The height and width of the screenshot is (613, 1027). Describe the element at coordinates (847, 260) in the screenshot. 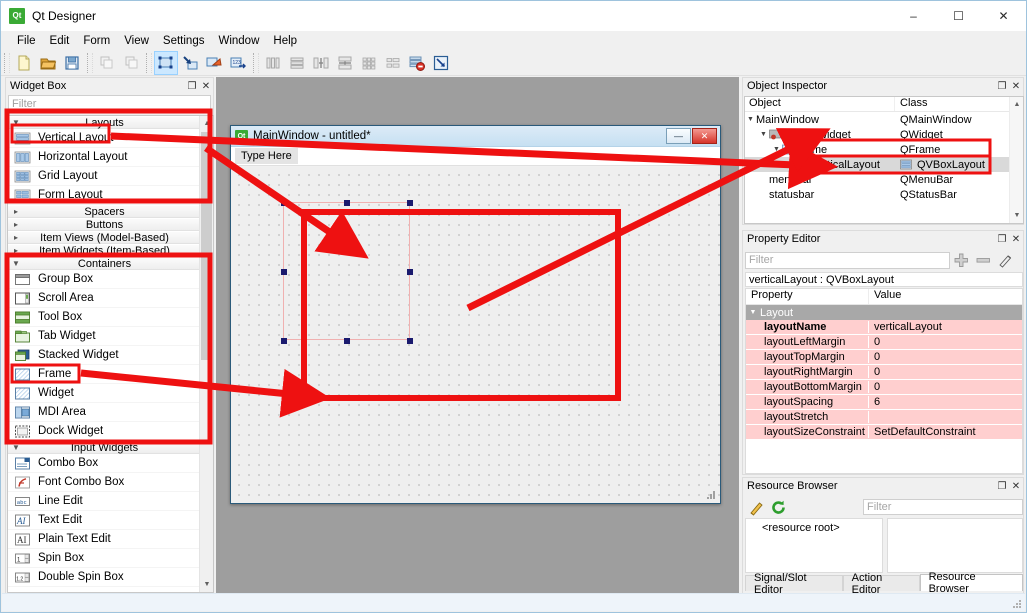

I see `property-filter-input: Filter` at that location.